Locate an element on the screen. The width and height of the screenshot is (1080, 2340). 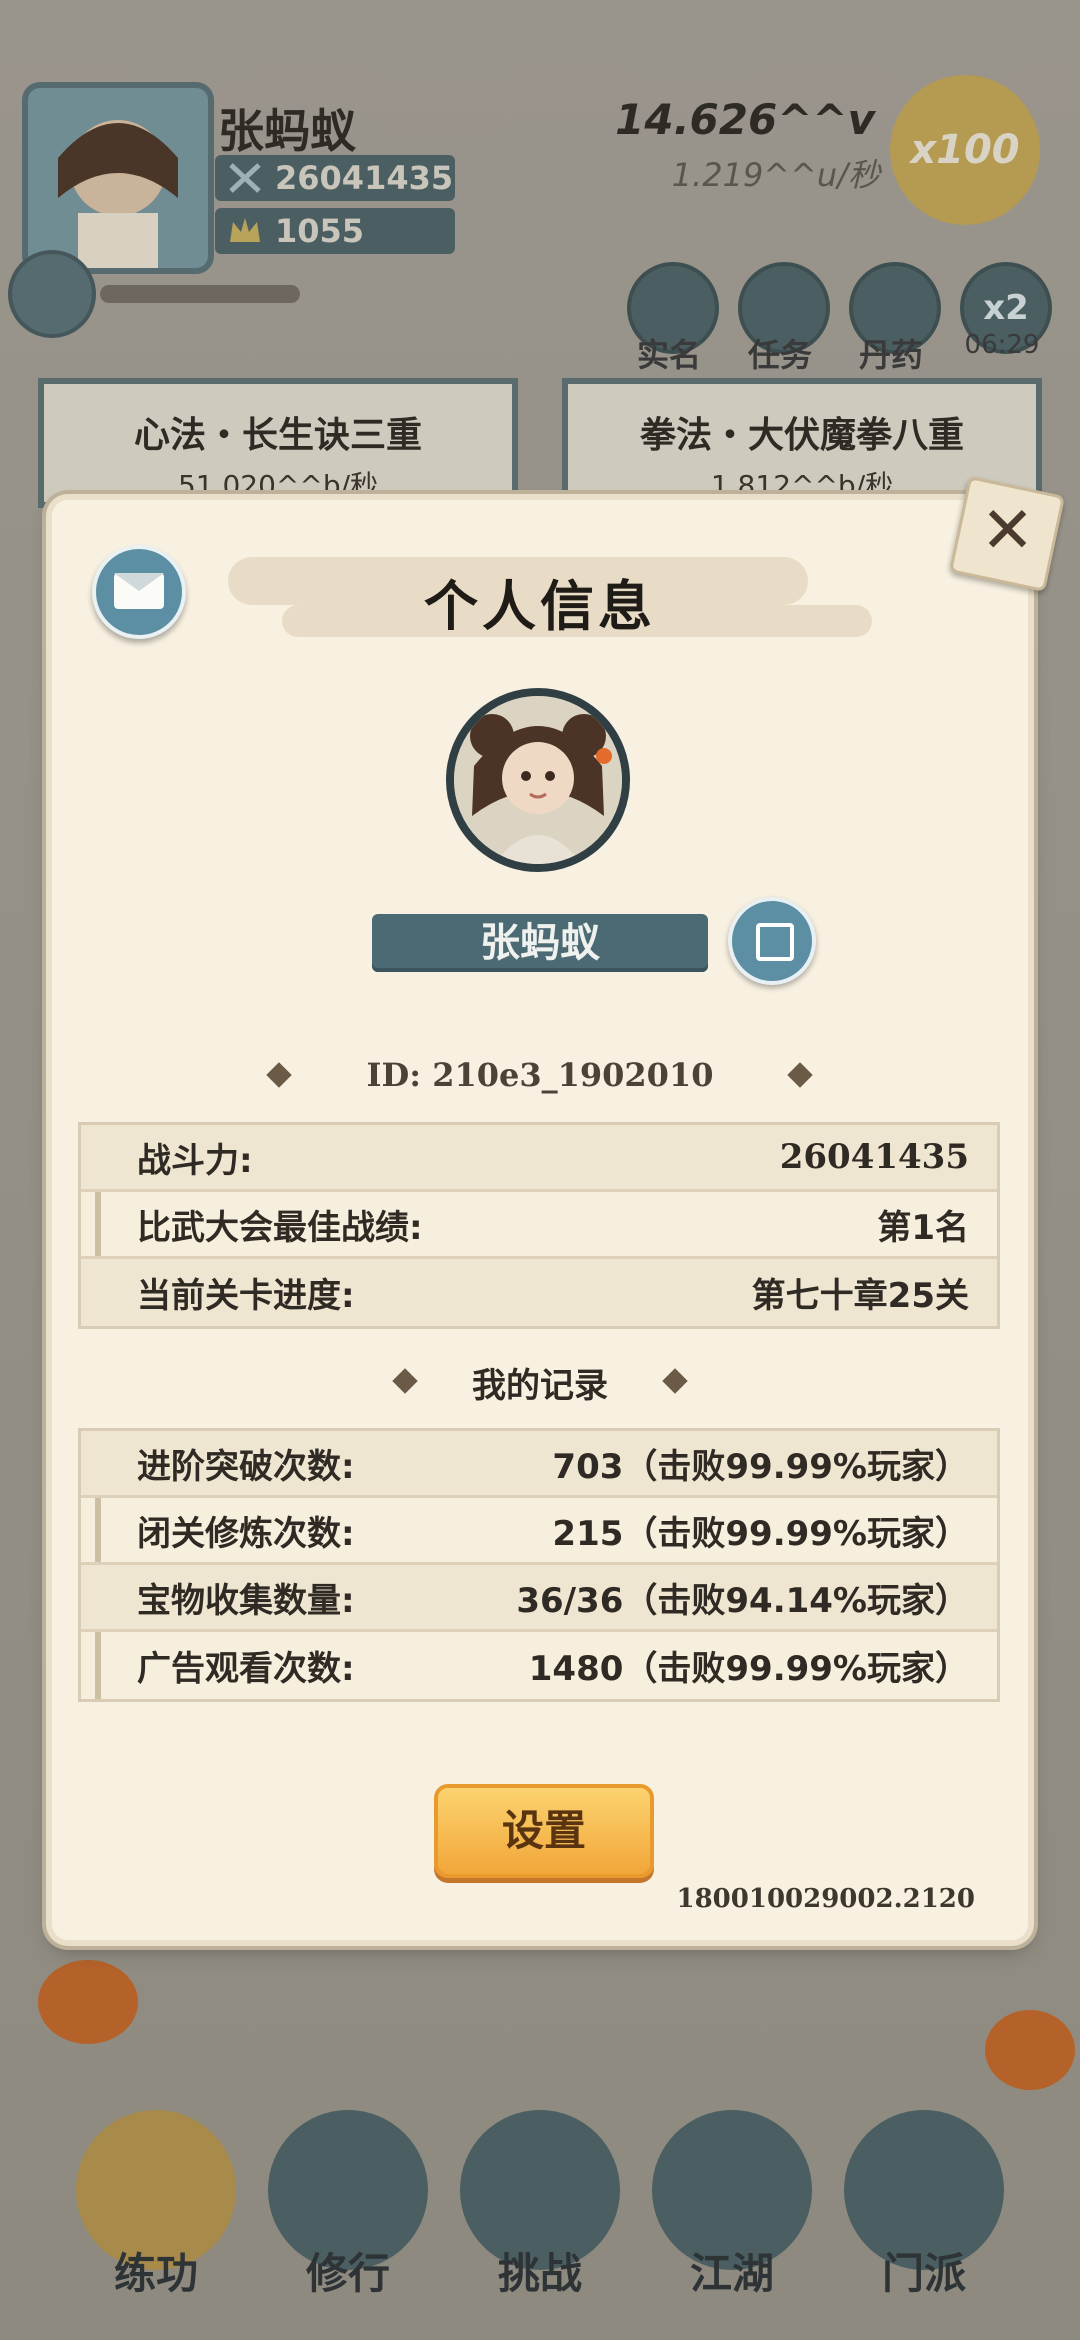
table-row: 比武大会最佳战绩: 第1名 is located at coordinates (539, 1225).